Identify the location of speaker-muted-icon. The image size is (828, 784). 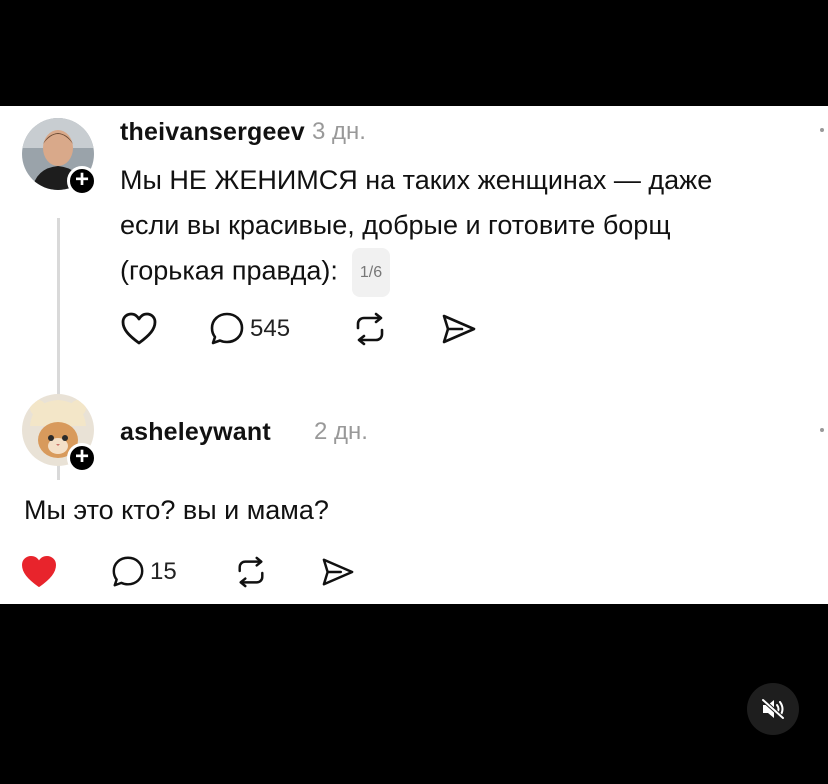
(773, 709).